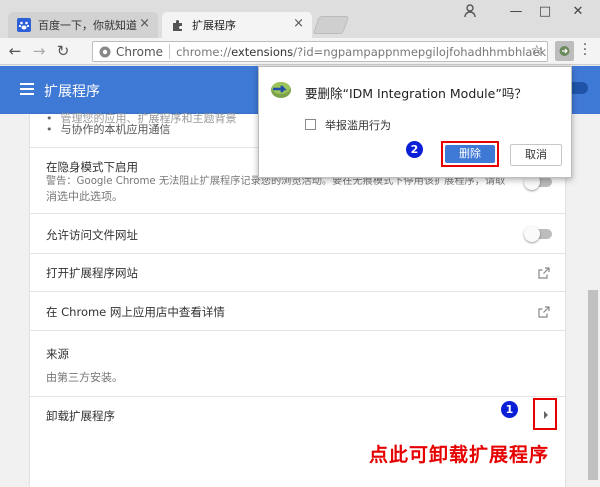 The image size is (600, 487). I want to click on page-title: 扩展程序, so click(72, 92).